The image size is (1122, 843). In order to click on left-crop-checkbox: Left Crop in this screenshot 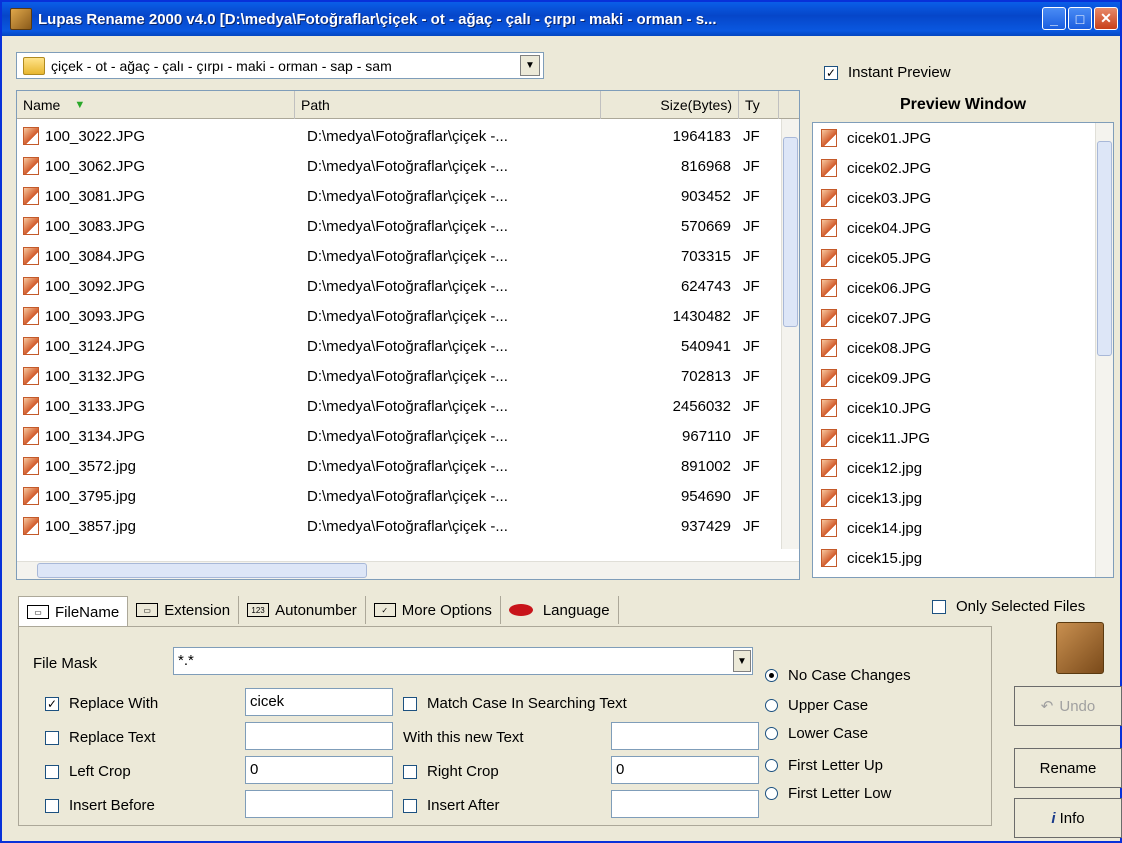, I will do `click(88, 771)`.